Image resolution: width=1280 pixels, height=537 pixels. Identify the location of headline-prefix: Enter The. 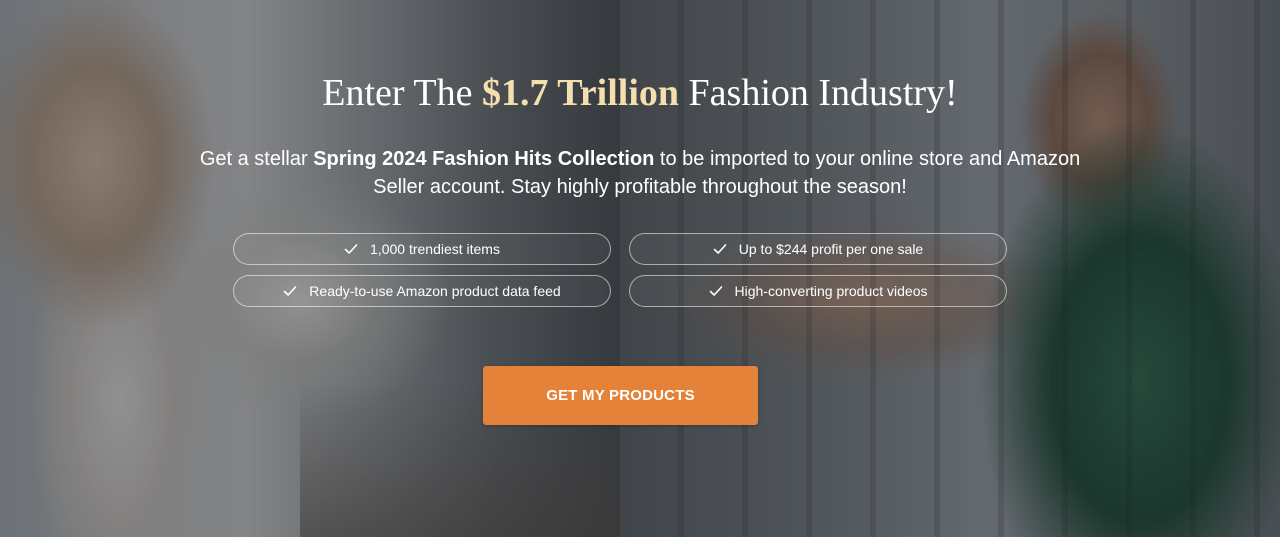
(402, 93).